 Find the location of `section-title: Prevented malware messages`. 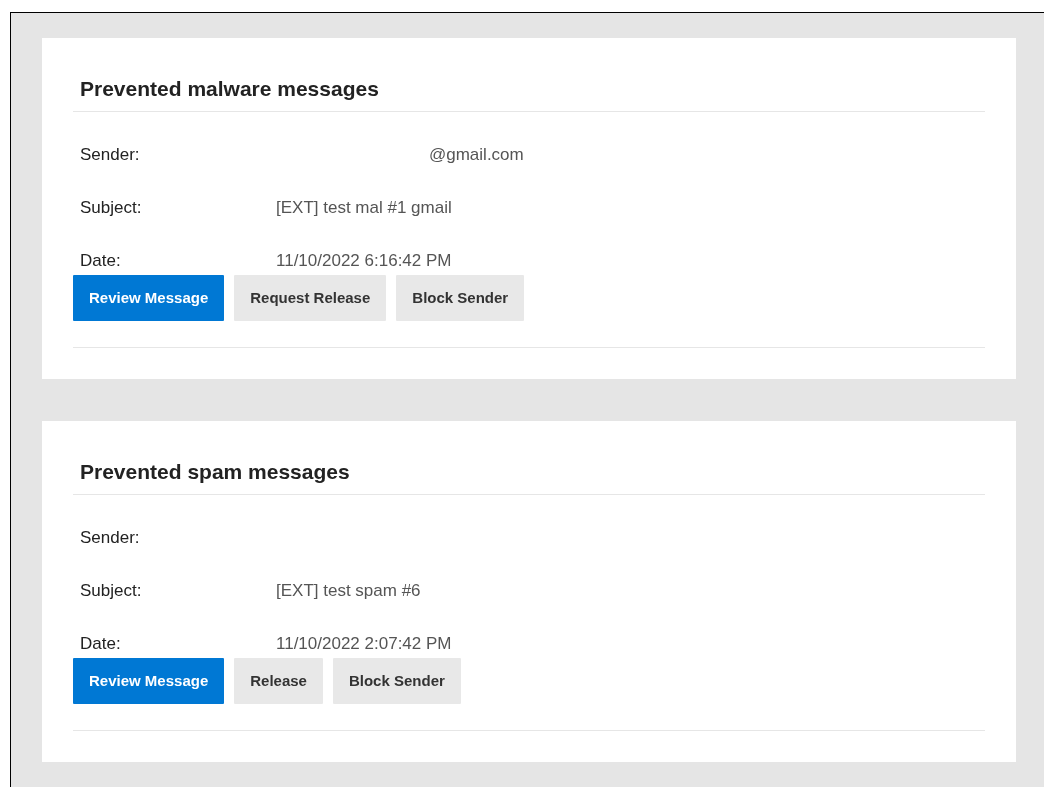

section-title: Prevented malware messages is located at coordinates (529, 94).